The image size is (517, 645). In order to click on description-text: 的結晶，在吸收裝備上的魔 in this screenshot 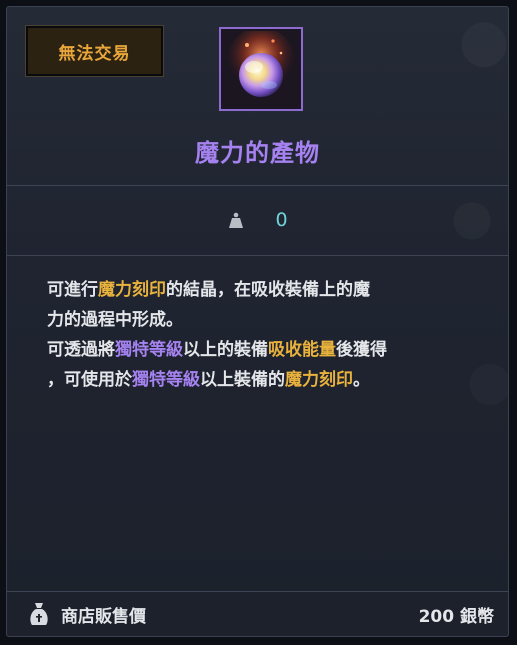, I will do `click(268, 290)`.